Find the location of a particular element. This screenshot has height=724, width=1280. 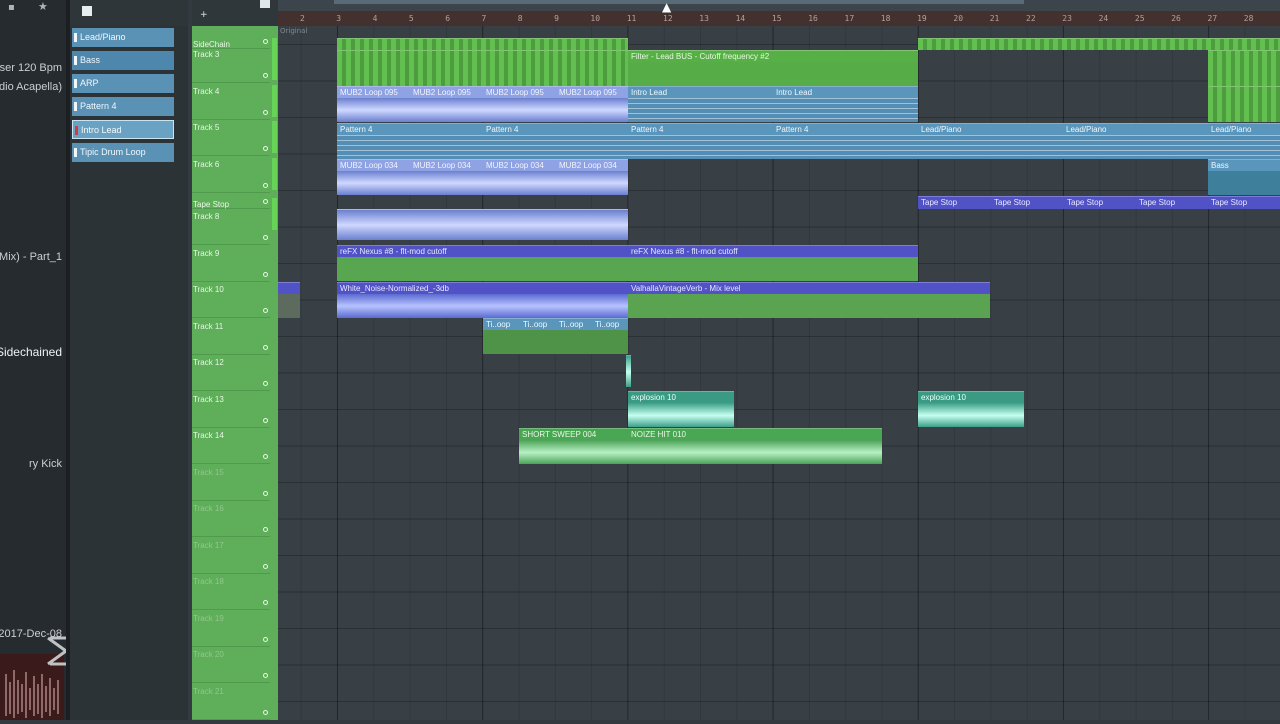

track-header: Track 11 is located at coordinates (231, 336).